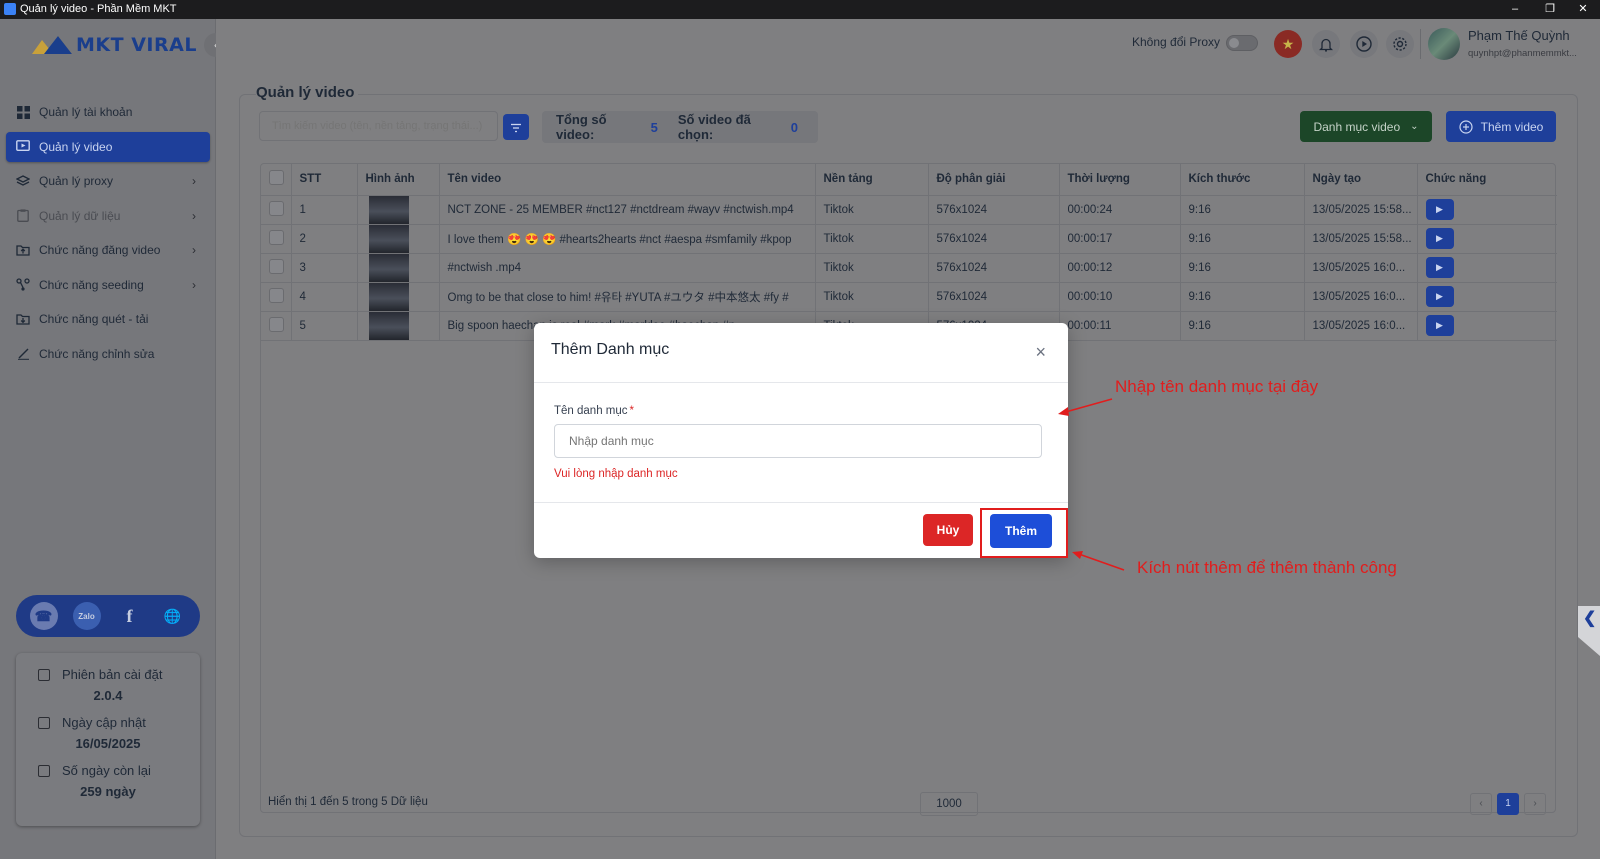 The height and width of the screenshot is (859, 1600). Describe the element at coordinates (130, 616) in the screenshot. I see `facebook-icon: f` at that location.